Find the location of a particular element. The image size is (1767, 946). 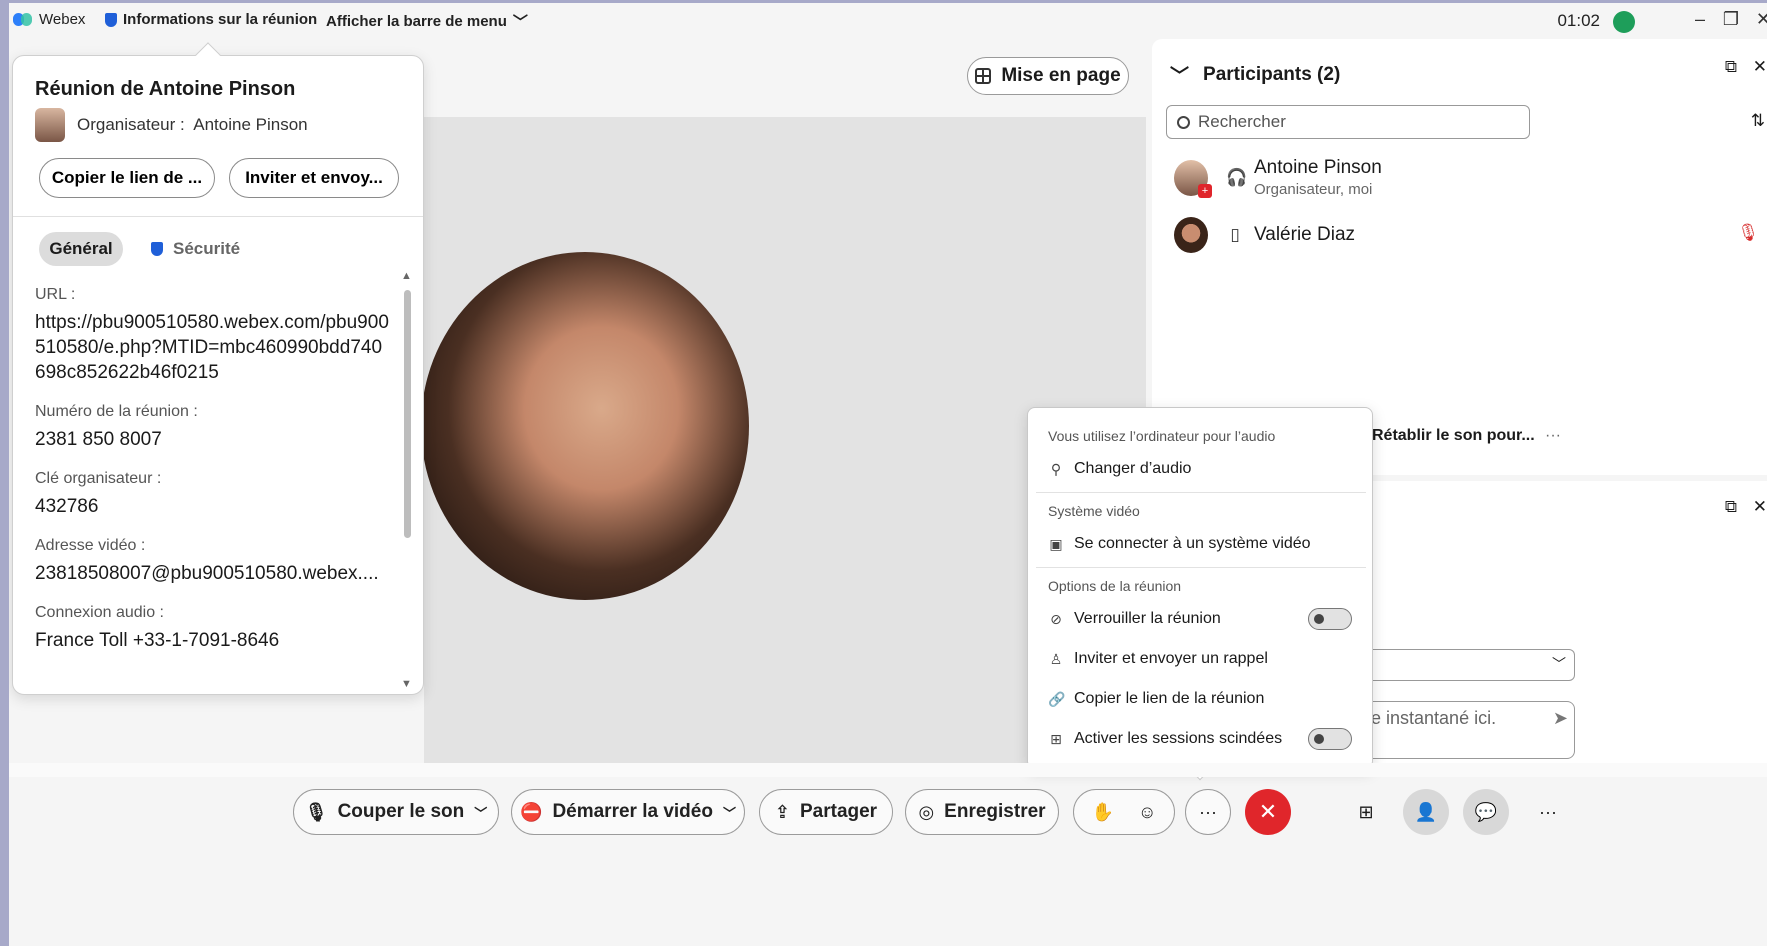

participant-search-input: Rechercher is located at coordinates (1348, 122).